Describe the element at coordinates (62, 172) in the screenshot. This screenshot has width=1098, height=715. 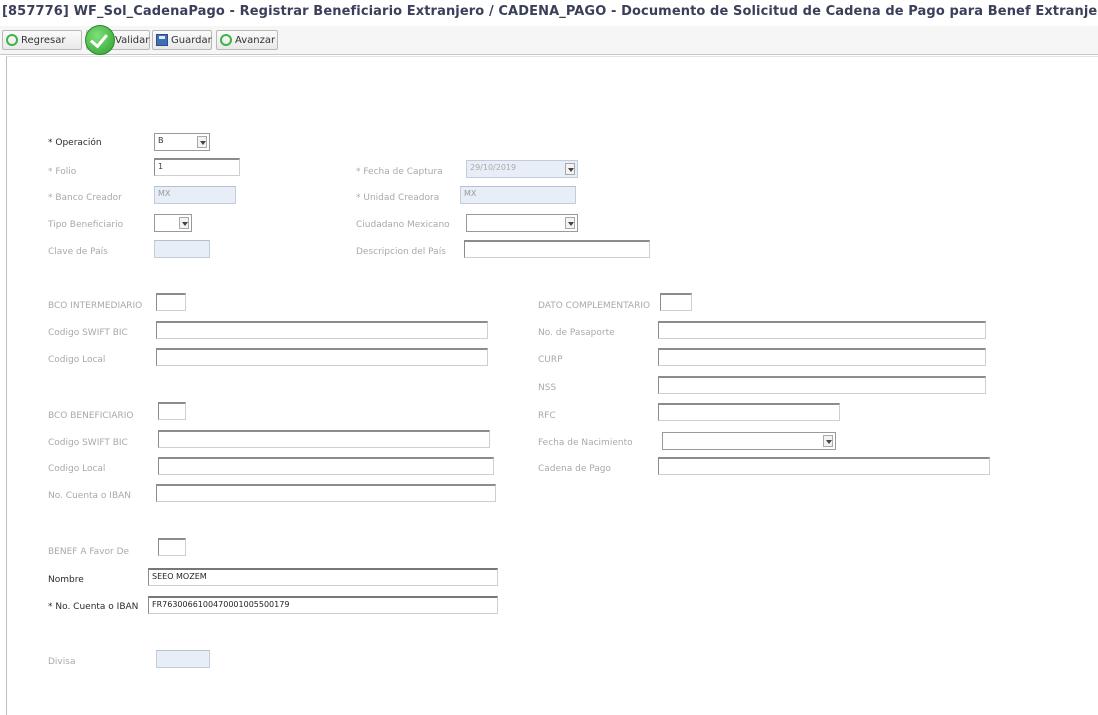
I see `folio-label: * Folio` at that location.